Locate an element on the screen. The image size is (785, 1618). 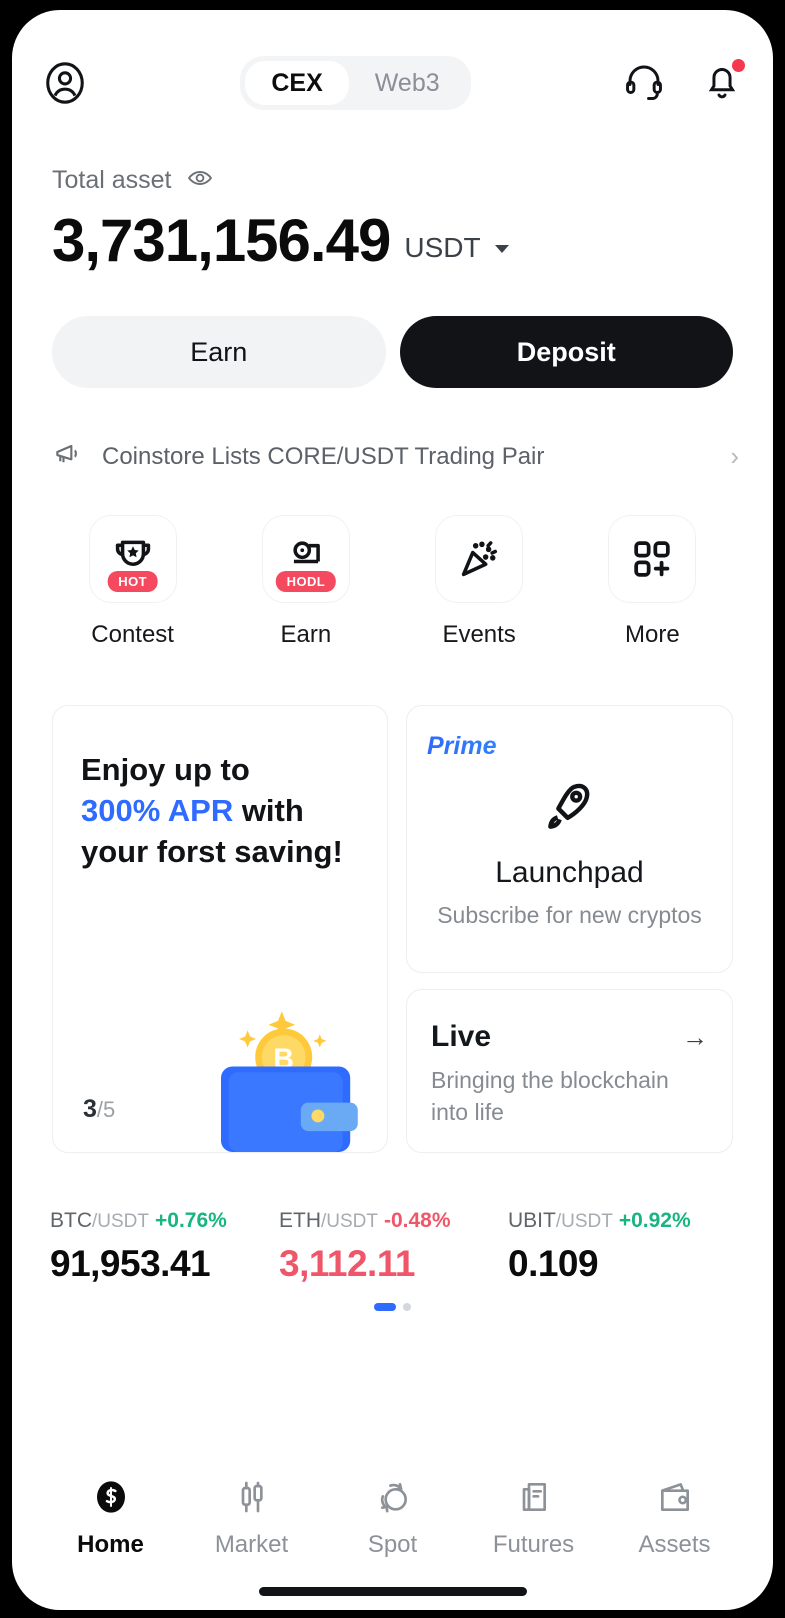
nav-item-assets: Assets is located at coordinates (674, 1532).